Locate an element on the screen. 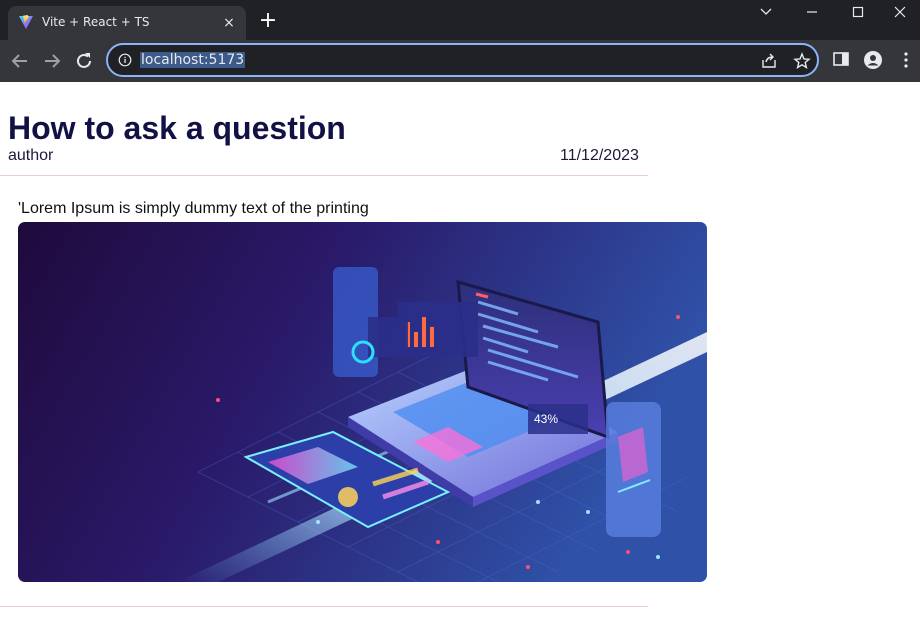 The height and width of the screenshot is (643, 920). tab-strip: Vite + React + TS × + is located at coordinates (460, 20).